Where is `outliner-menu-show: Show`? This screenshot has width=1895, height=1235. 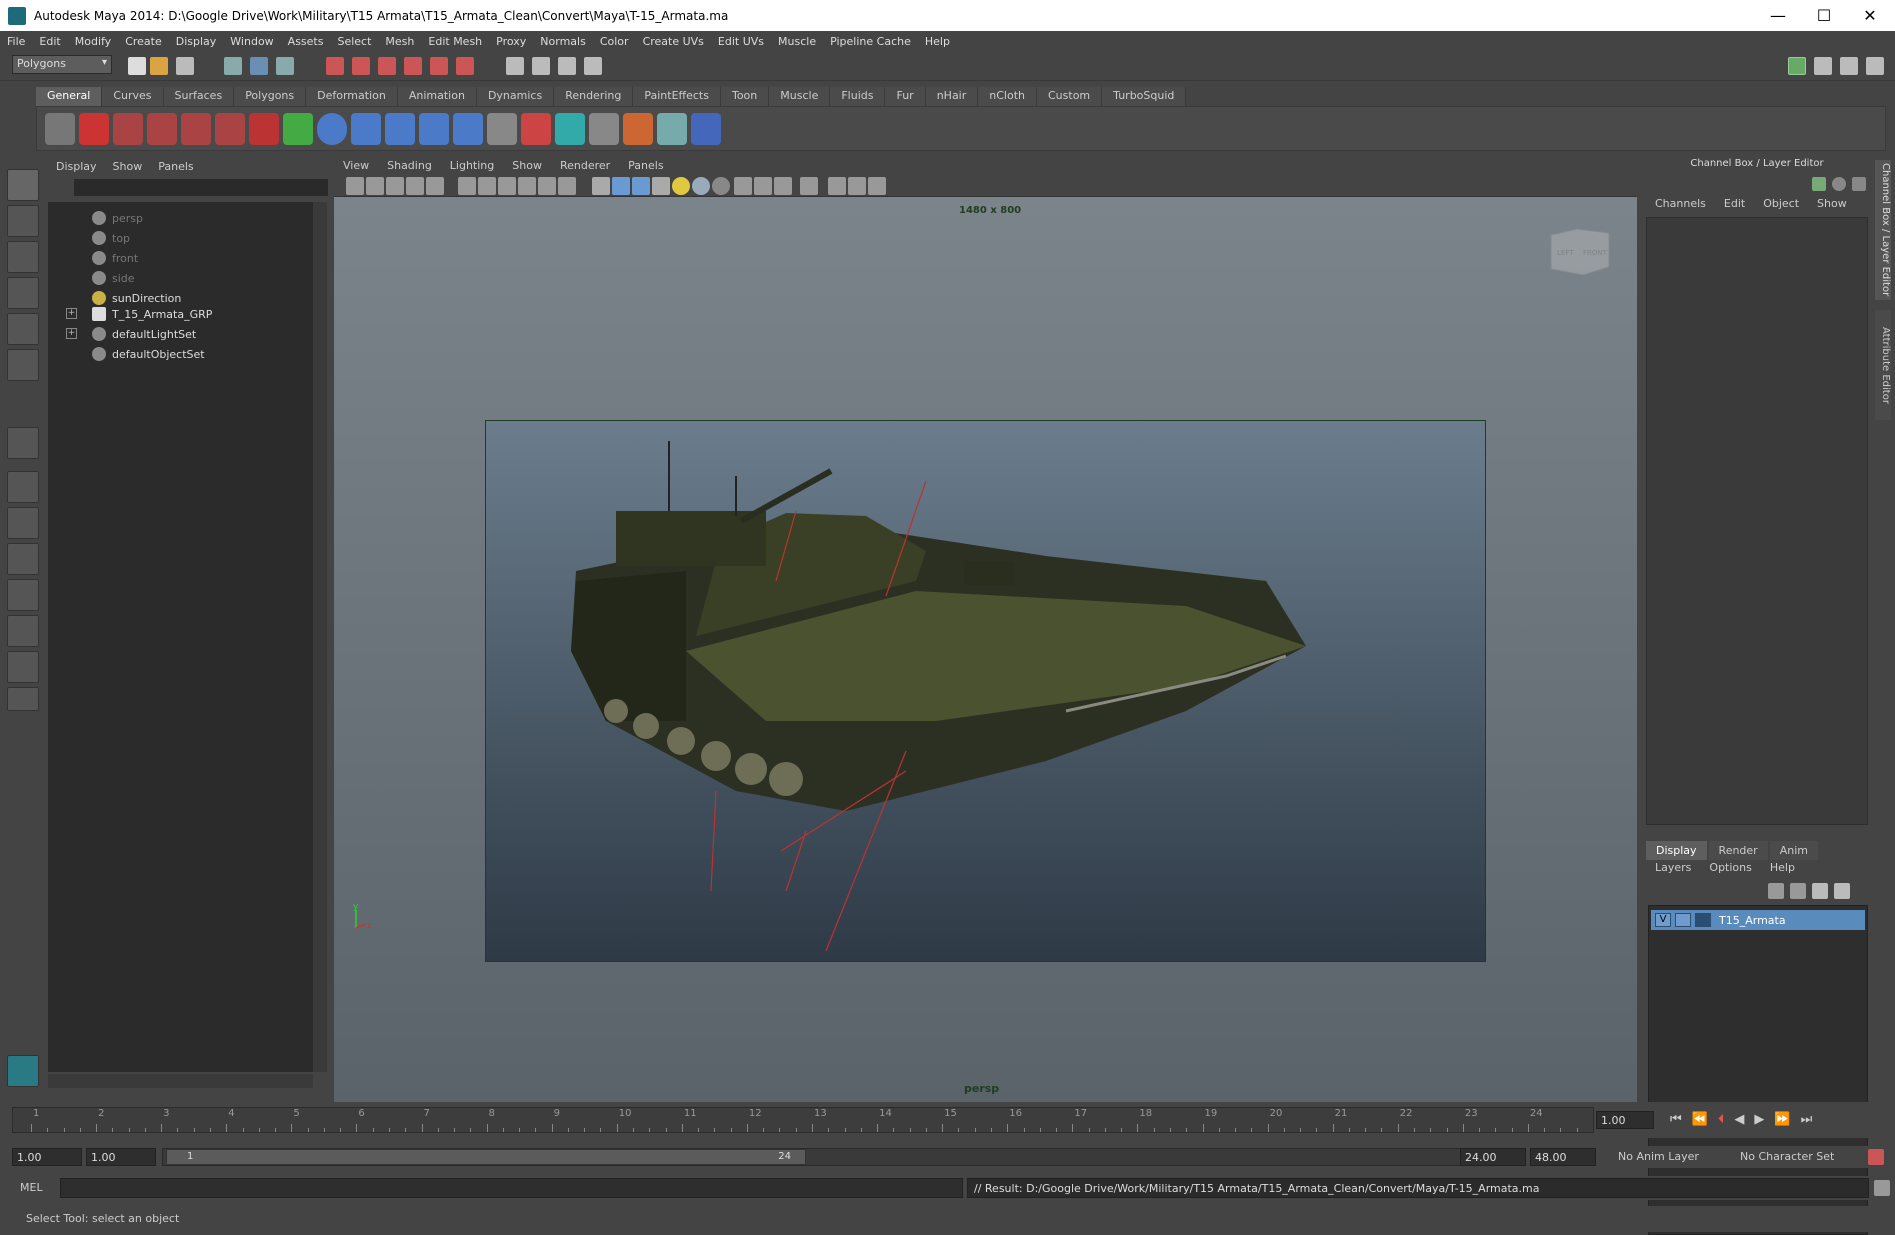
outliner-menu-show: Show is located at coordinates (128, 166).